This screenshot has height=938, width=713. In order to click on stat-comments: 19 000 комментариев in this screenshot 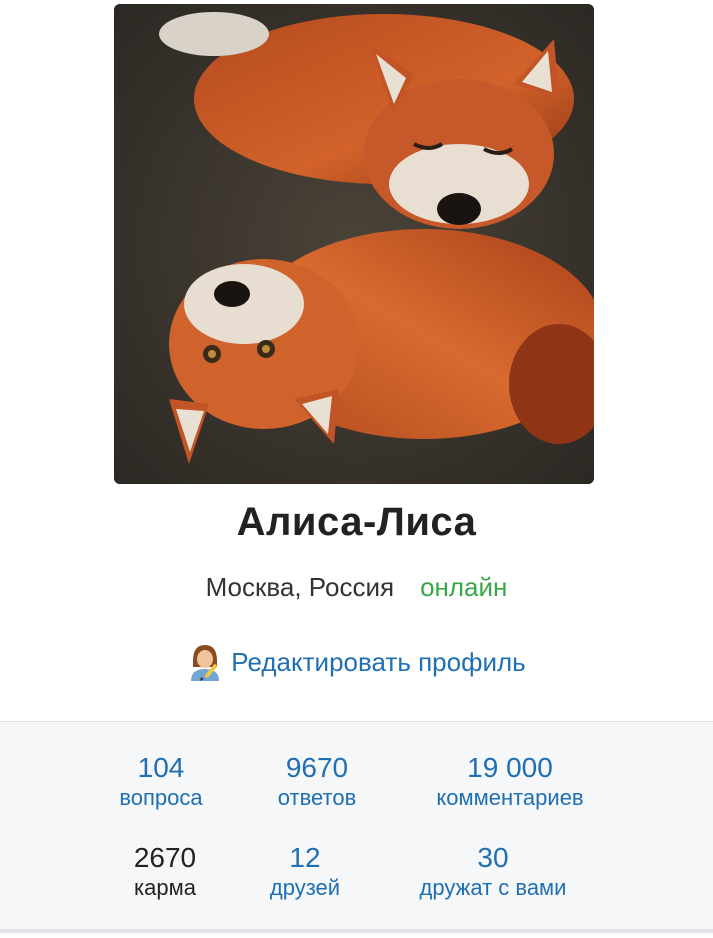, I will do `click(510, 782)`.